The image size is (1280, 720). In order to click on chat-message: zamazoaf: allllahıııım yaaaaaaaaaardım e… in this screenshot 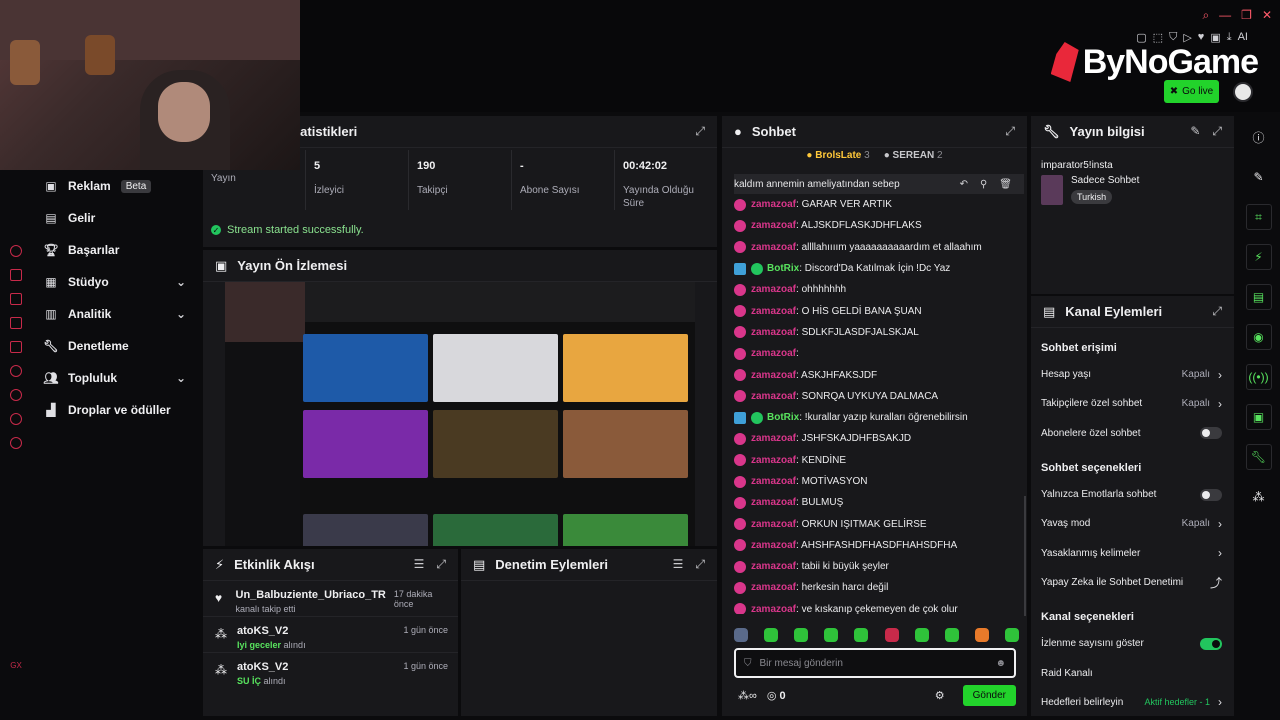, I will do `click(879, 247)`.